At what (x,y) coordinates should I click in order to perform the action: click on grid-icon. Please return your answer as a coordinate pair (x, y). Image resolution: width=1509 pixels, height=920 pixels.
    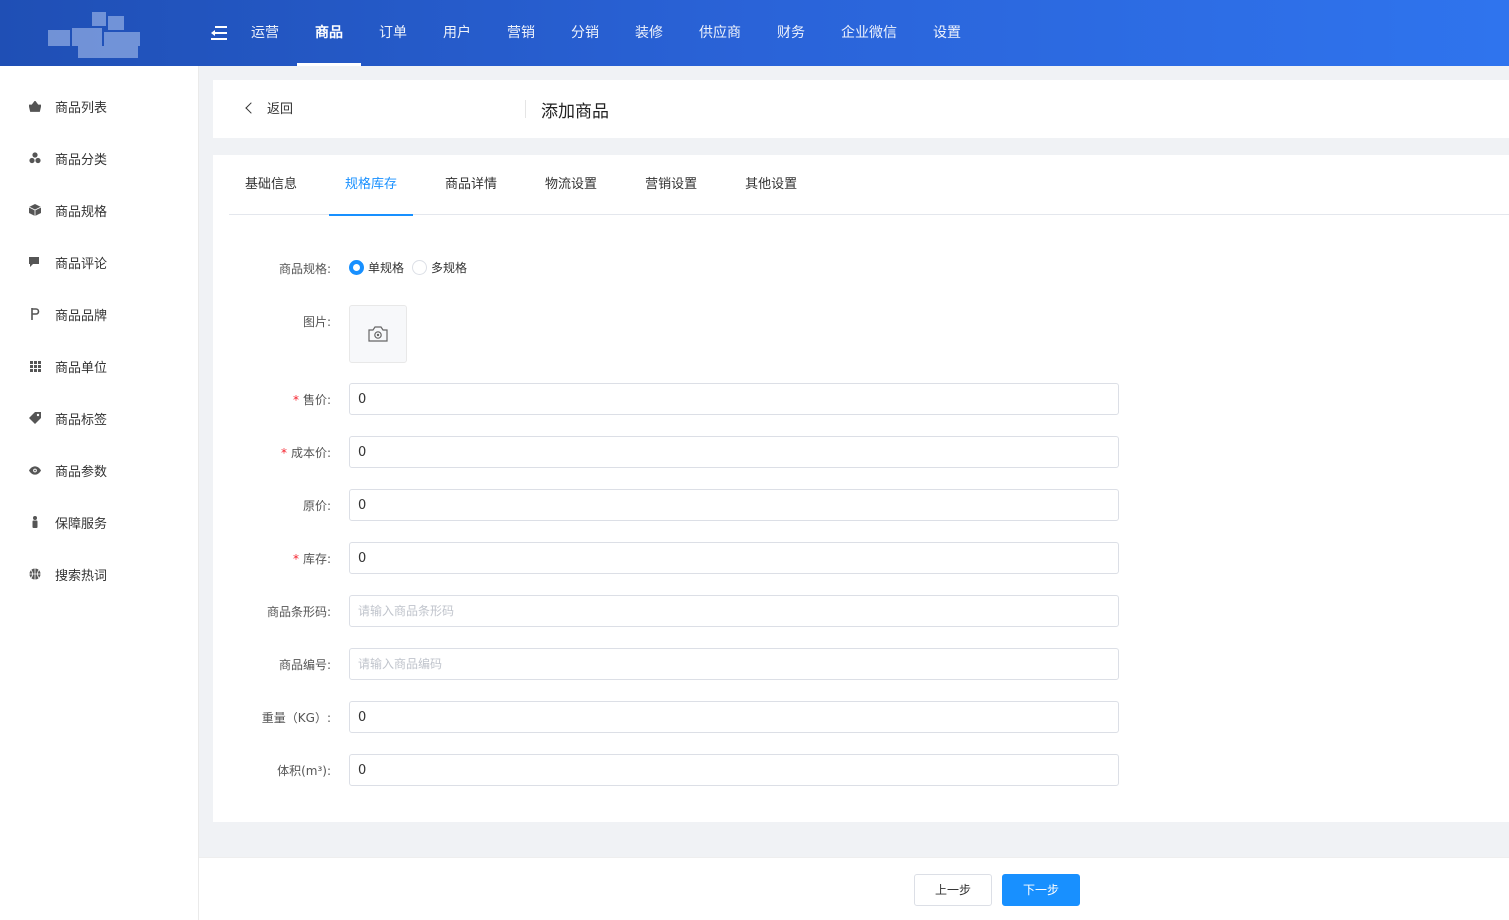
    Looking at the image, I should click on (35, 366).